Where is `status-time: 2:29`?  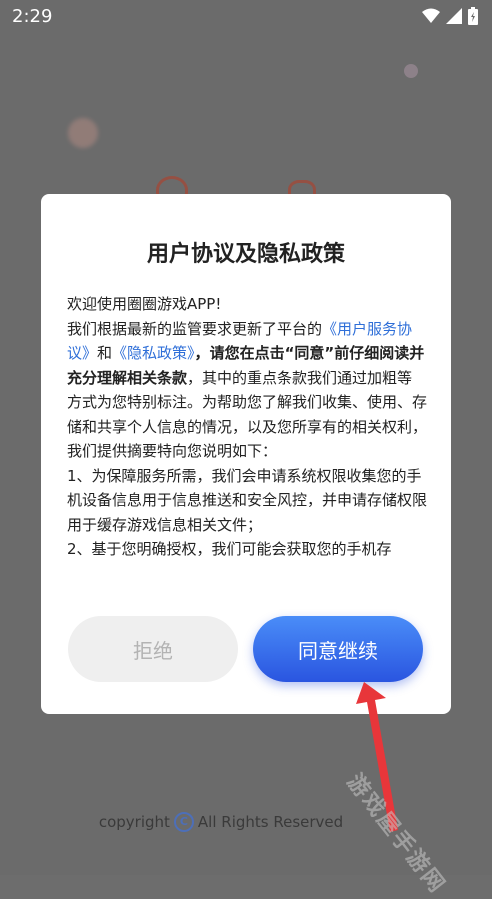
status-time: 2:29 is located at coordinates (32, 16).